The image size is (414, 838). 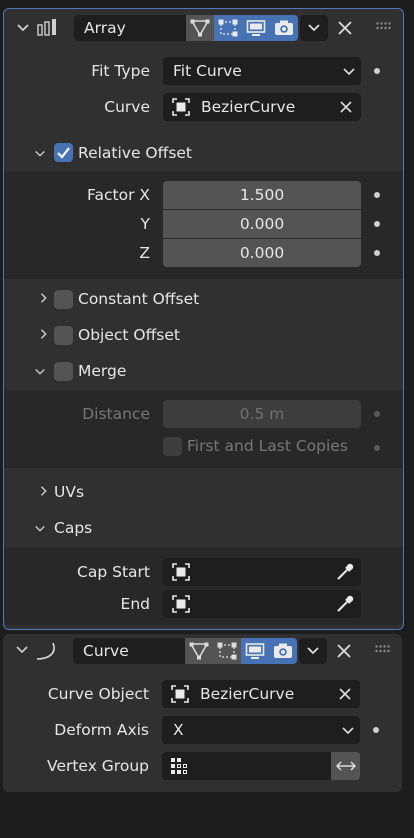 What do you see at coordinates (172, 446) in the screenshot?
I see `first-last-copies-checkbox` at bounding box center [172, 446].